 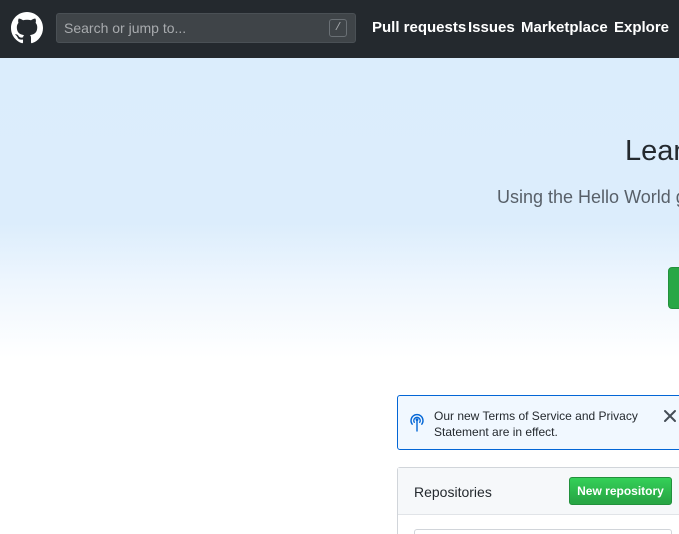 I want to click on nav-pull-requests: Pull requests, so click(x=419, y=27).